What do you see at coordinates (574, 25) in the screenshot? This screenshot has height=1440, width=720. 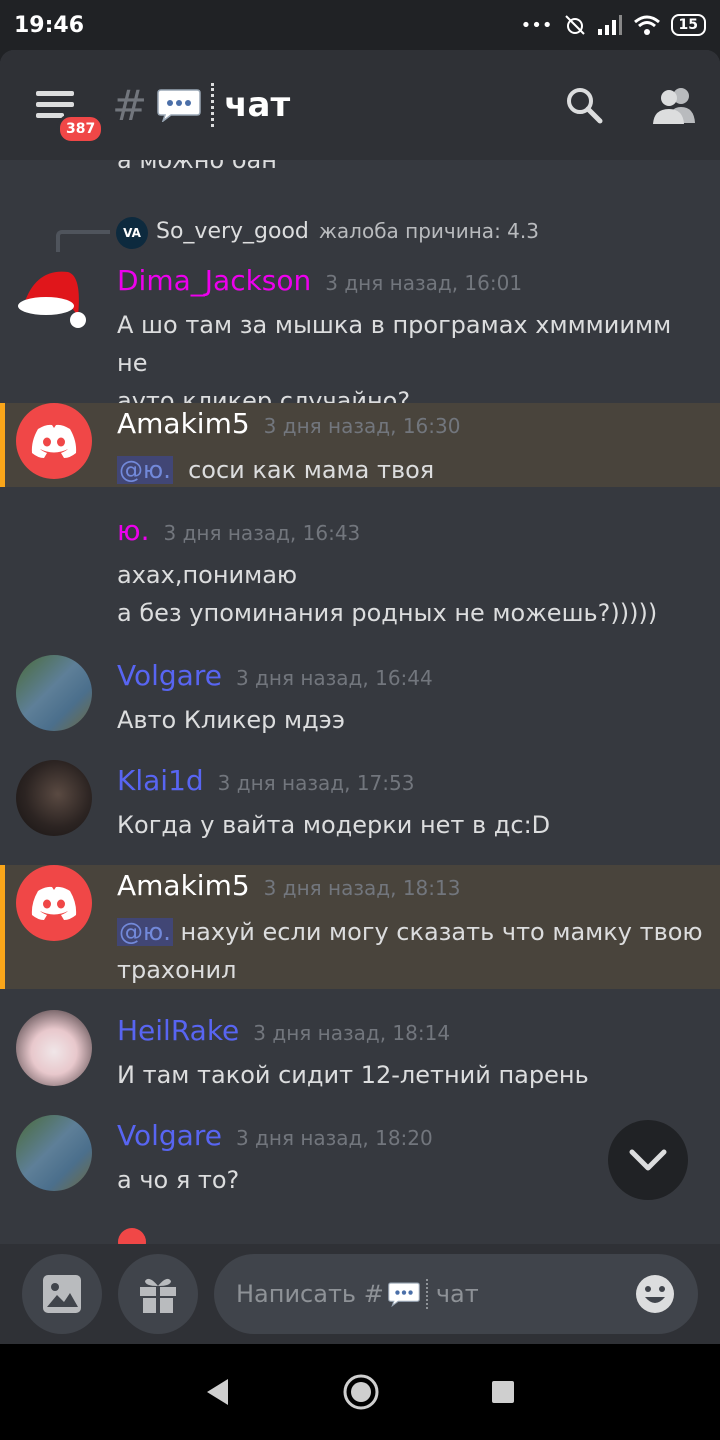 I see `alarm-off-icon` at bounding box center [574, 25].